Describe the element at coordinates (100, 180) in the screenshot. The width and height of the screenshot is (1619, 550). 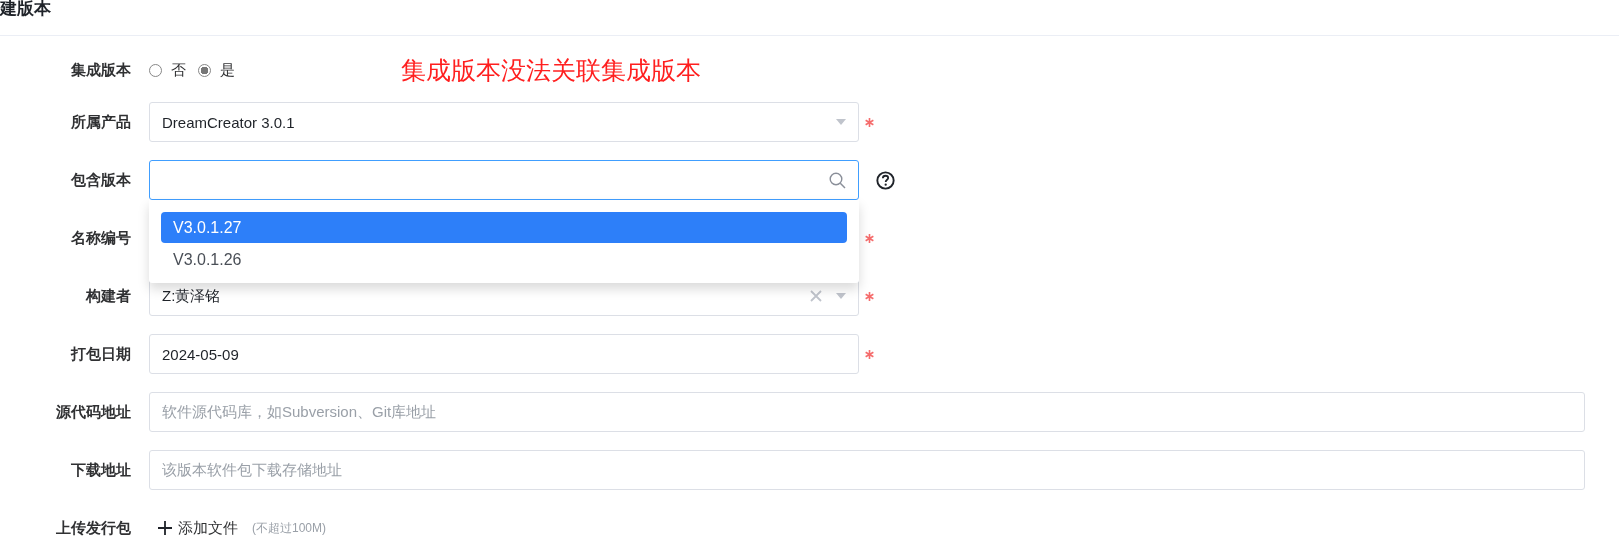
I see `field-label: 包含版本` at that location.